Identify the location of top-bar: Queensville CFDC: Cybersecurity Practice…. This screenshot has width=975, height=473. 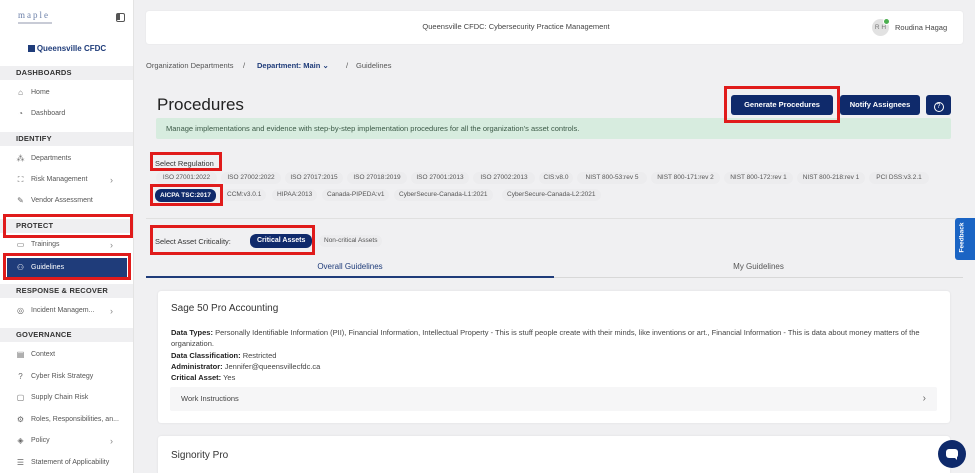
(554, 27).